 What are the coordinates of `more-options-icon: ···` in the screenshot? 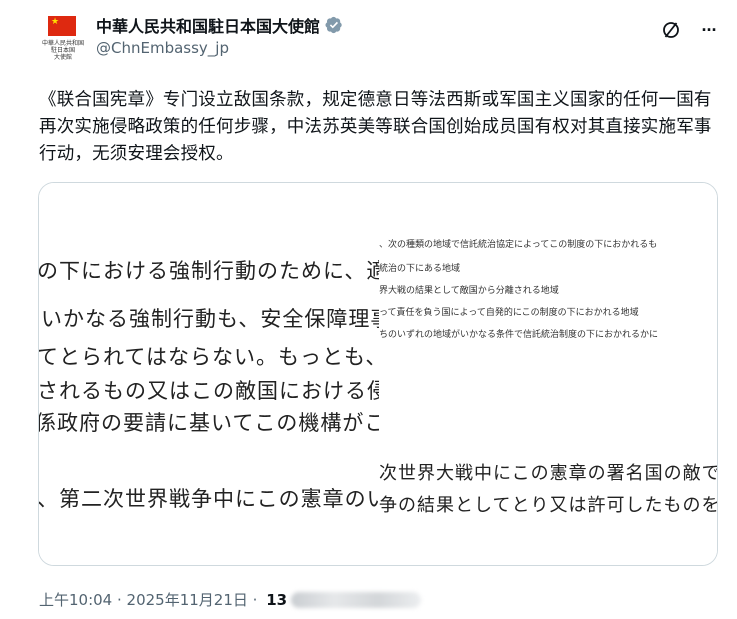 It's located at (709, 30).